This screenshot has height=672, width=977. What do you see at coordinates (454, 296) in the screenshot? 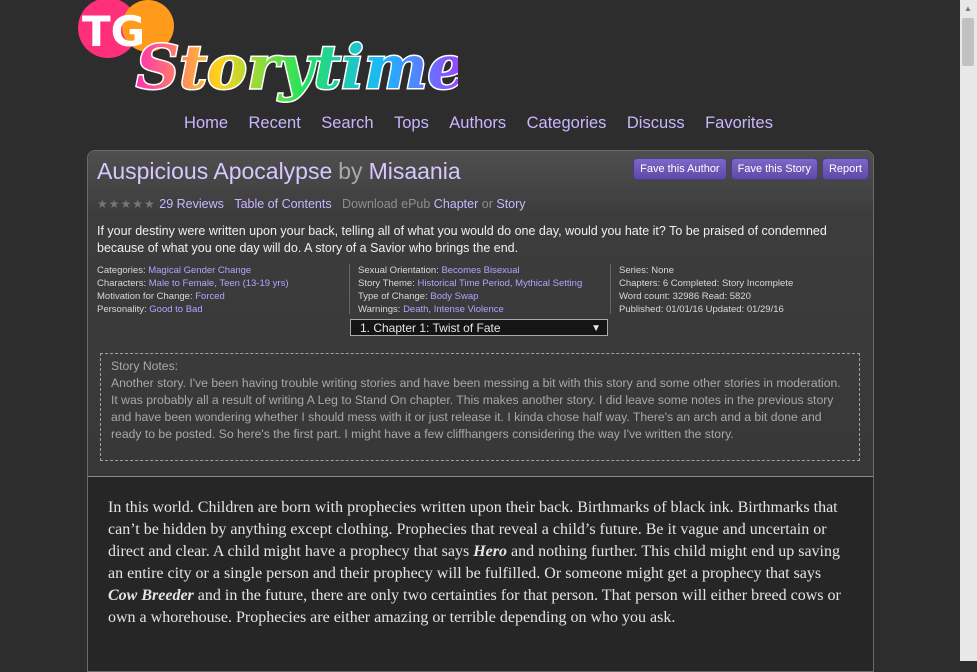
I see `type-link: Body Swap` at bounding box center [454, 296].